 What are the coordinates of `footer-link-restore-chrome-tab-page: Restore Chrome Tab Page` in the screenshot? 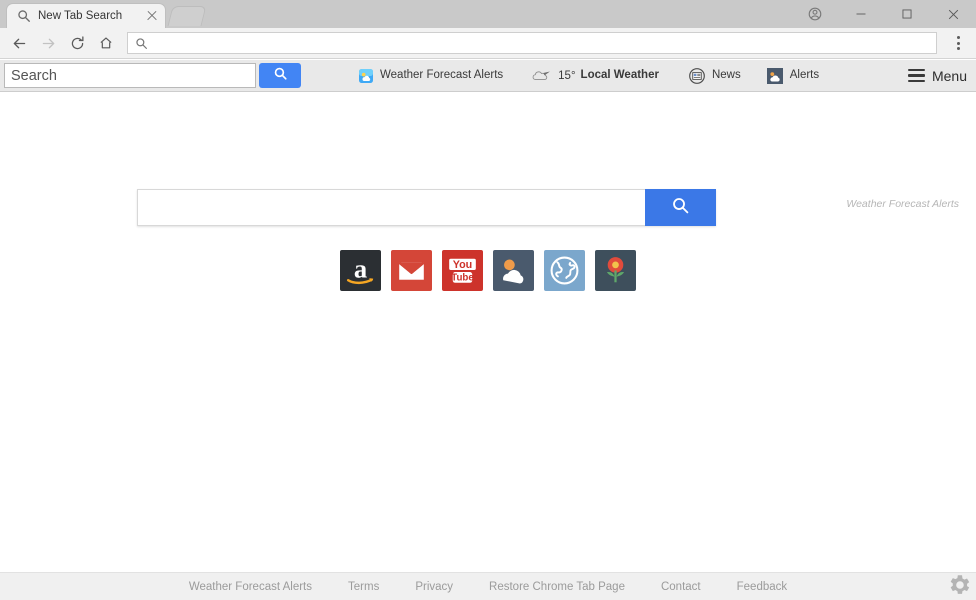 It's located at (557, 587).